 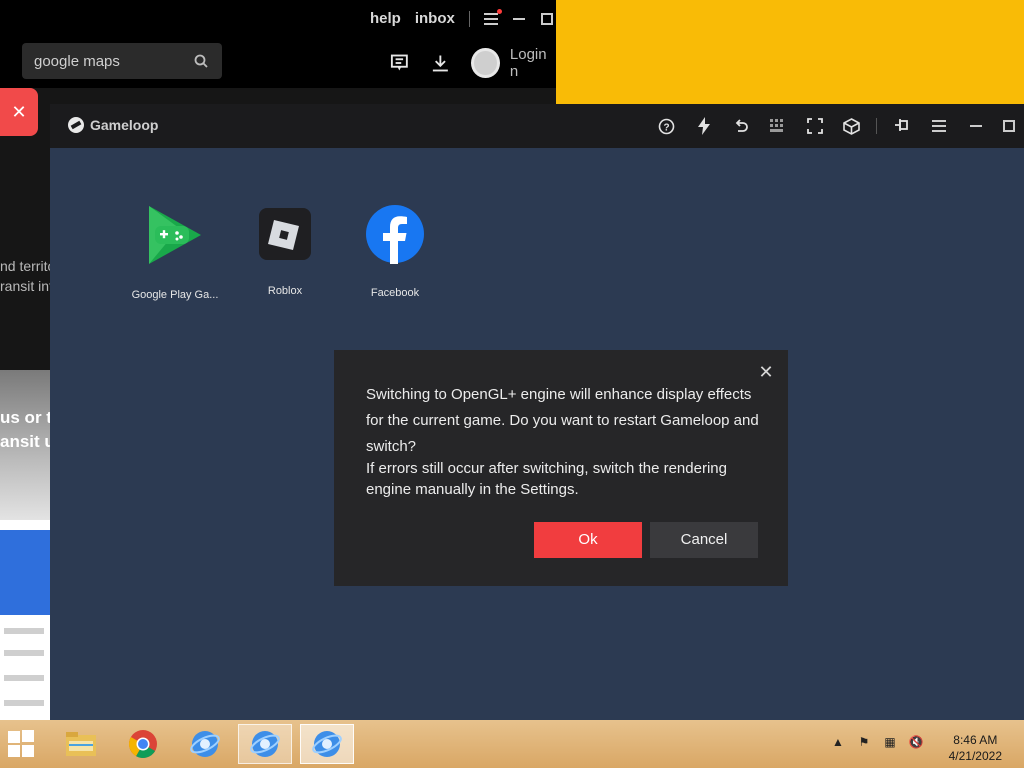 What do you see at coordinates (25, 286) in the screenshot?
I see `background-text-line: ransit inf` at bounding box center [25, 286].